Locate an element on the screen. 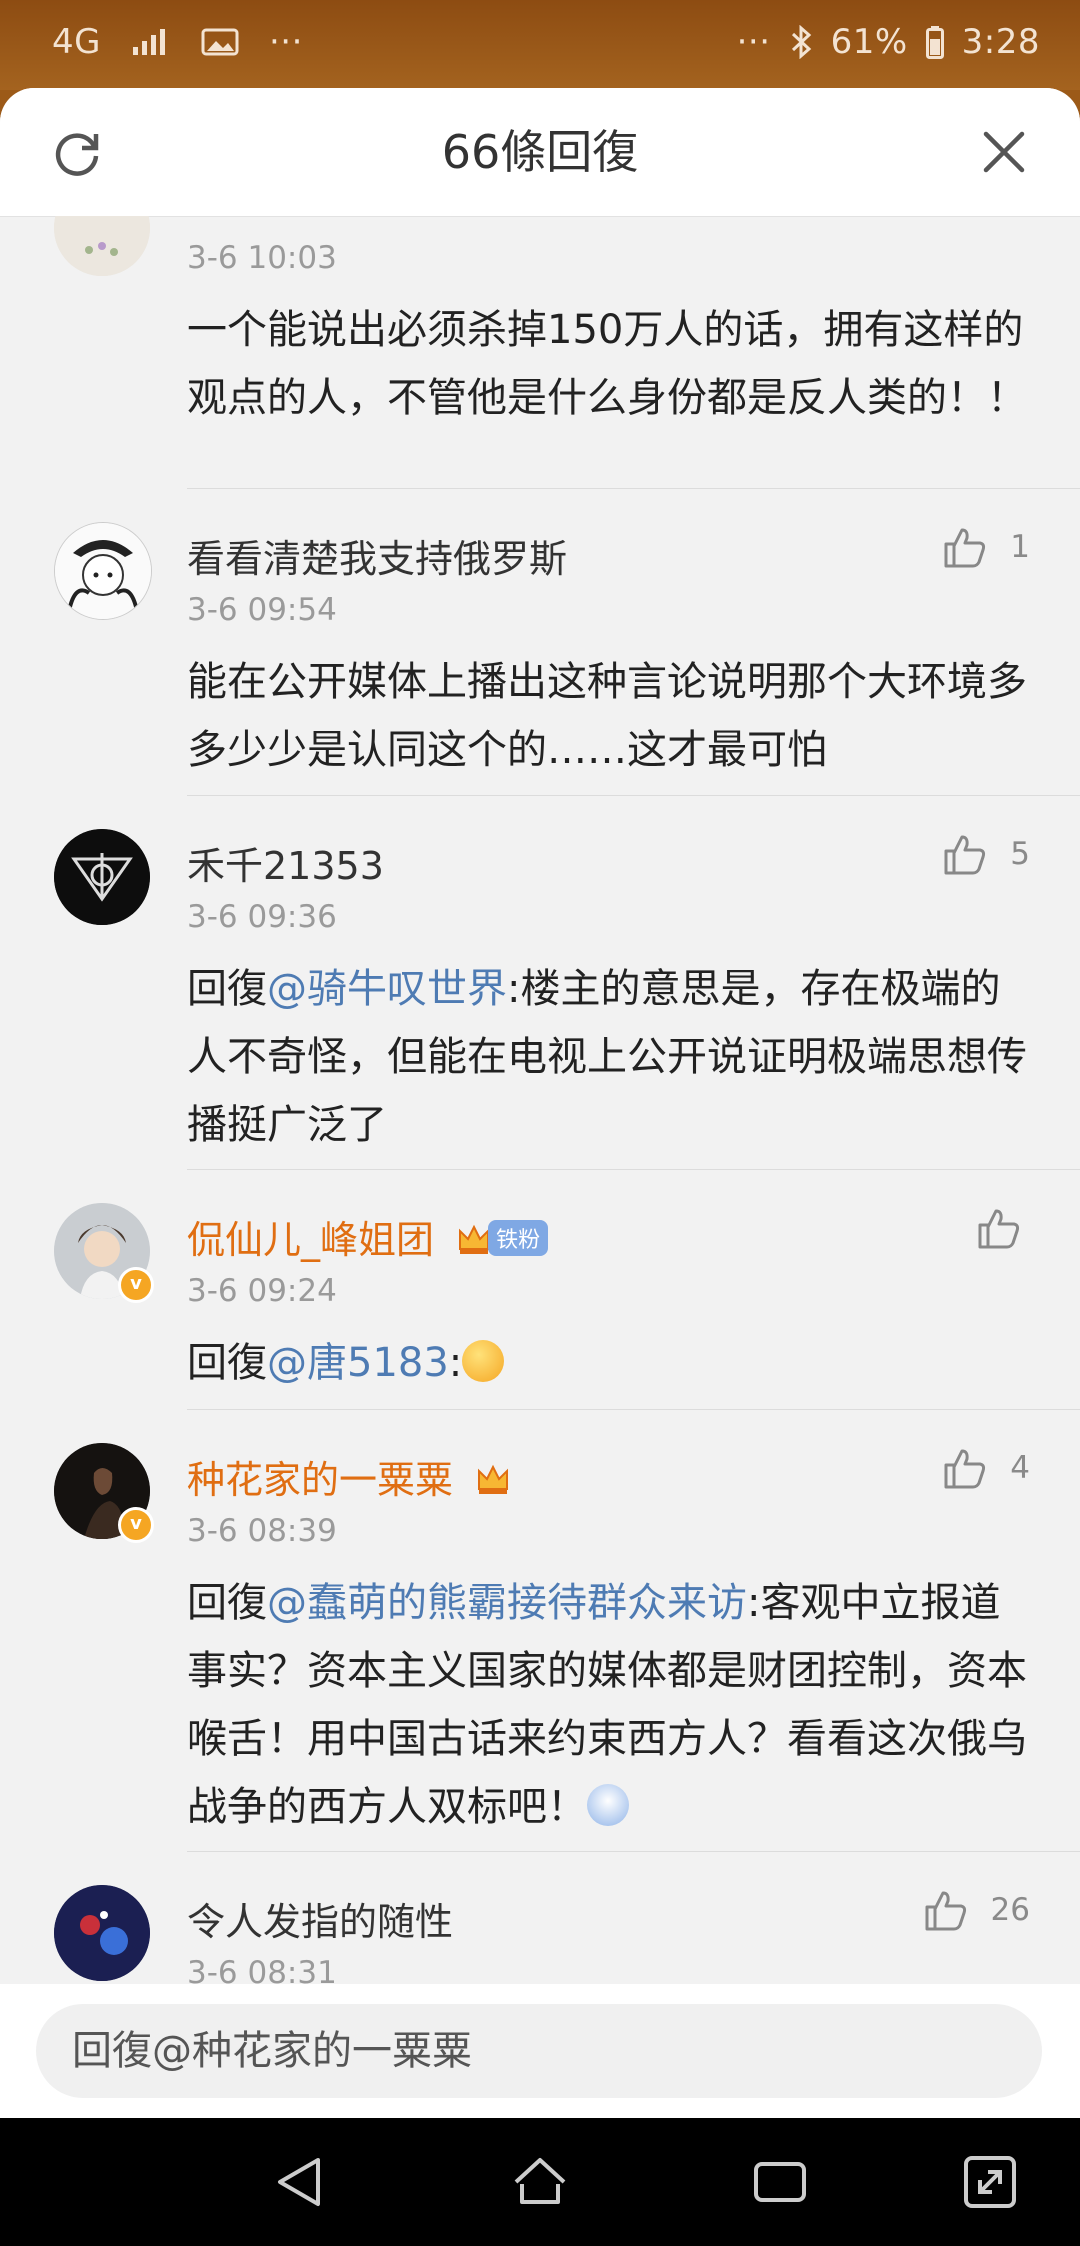 Image resolution: width=1080 pixels, height=2246 pixels. reply-text: : is located at coordinates (455, 1363).